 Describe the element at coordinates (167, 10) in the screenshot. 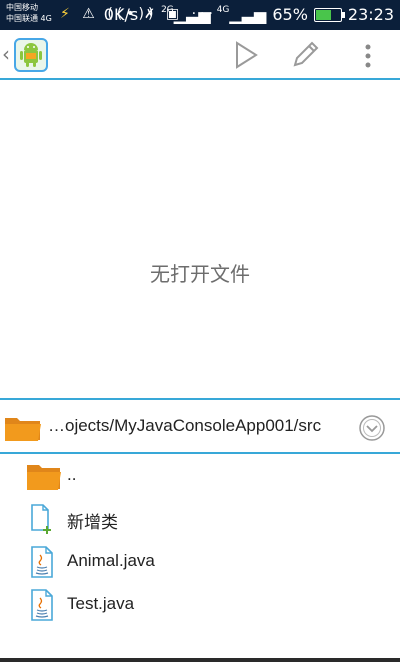

I see `net-2g-label: 2G` at that location.